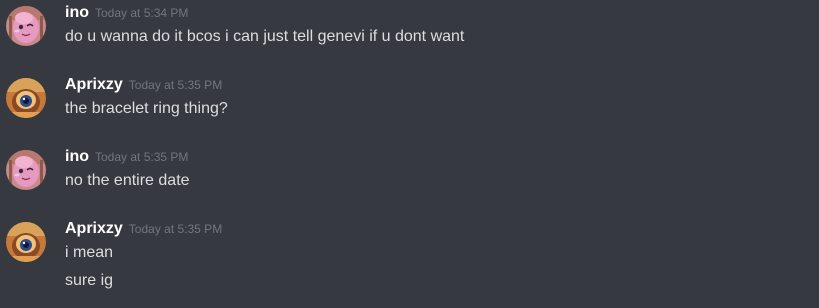 Image resolution: width=819 pixels, height=308 pixels. I want to click on message-text: i mean, so click(89, 252).